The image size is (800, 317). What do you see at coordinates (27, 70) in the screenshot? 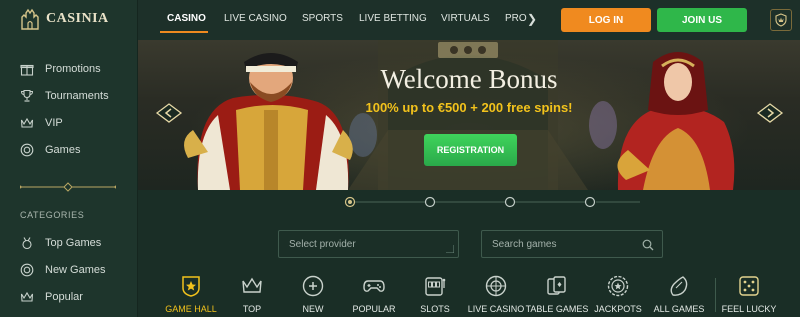
I see `gift-icon` at bounding box center [27, 70].